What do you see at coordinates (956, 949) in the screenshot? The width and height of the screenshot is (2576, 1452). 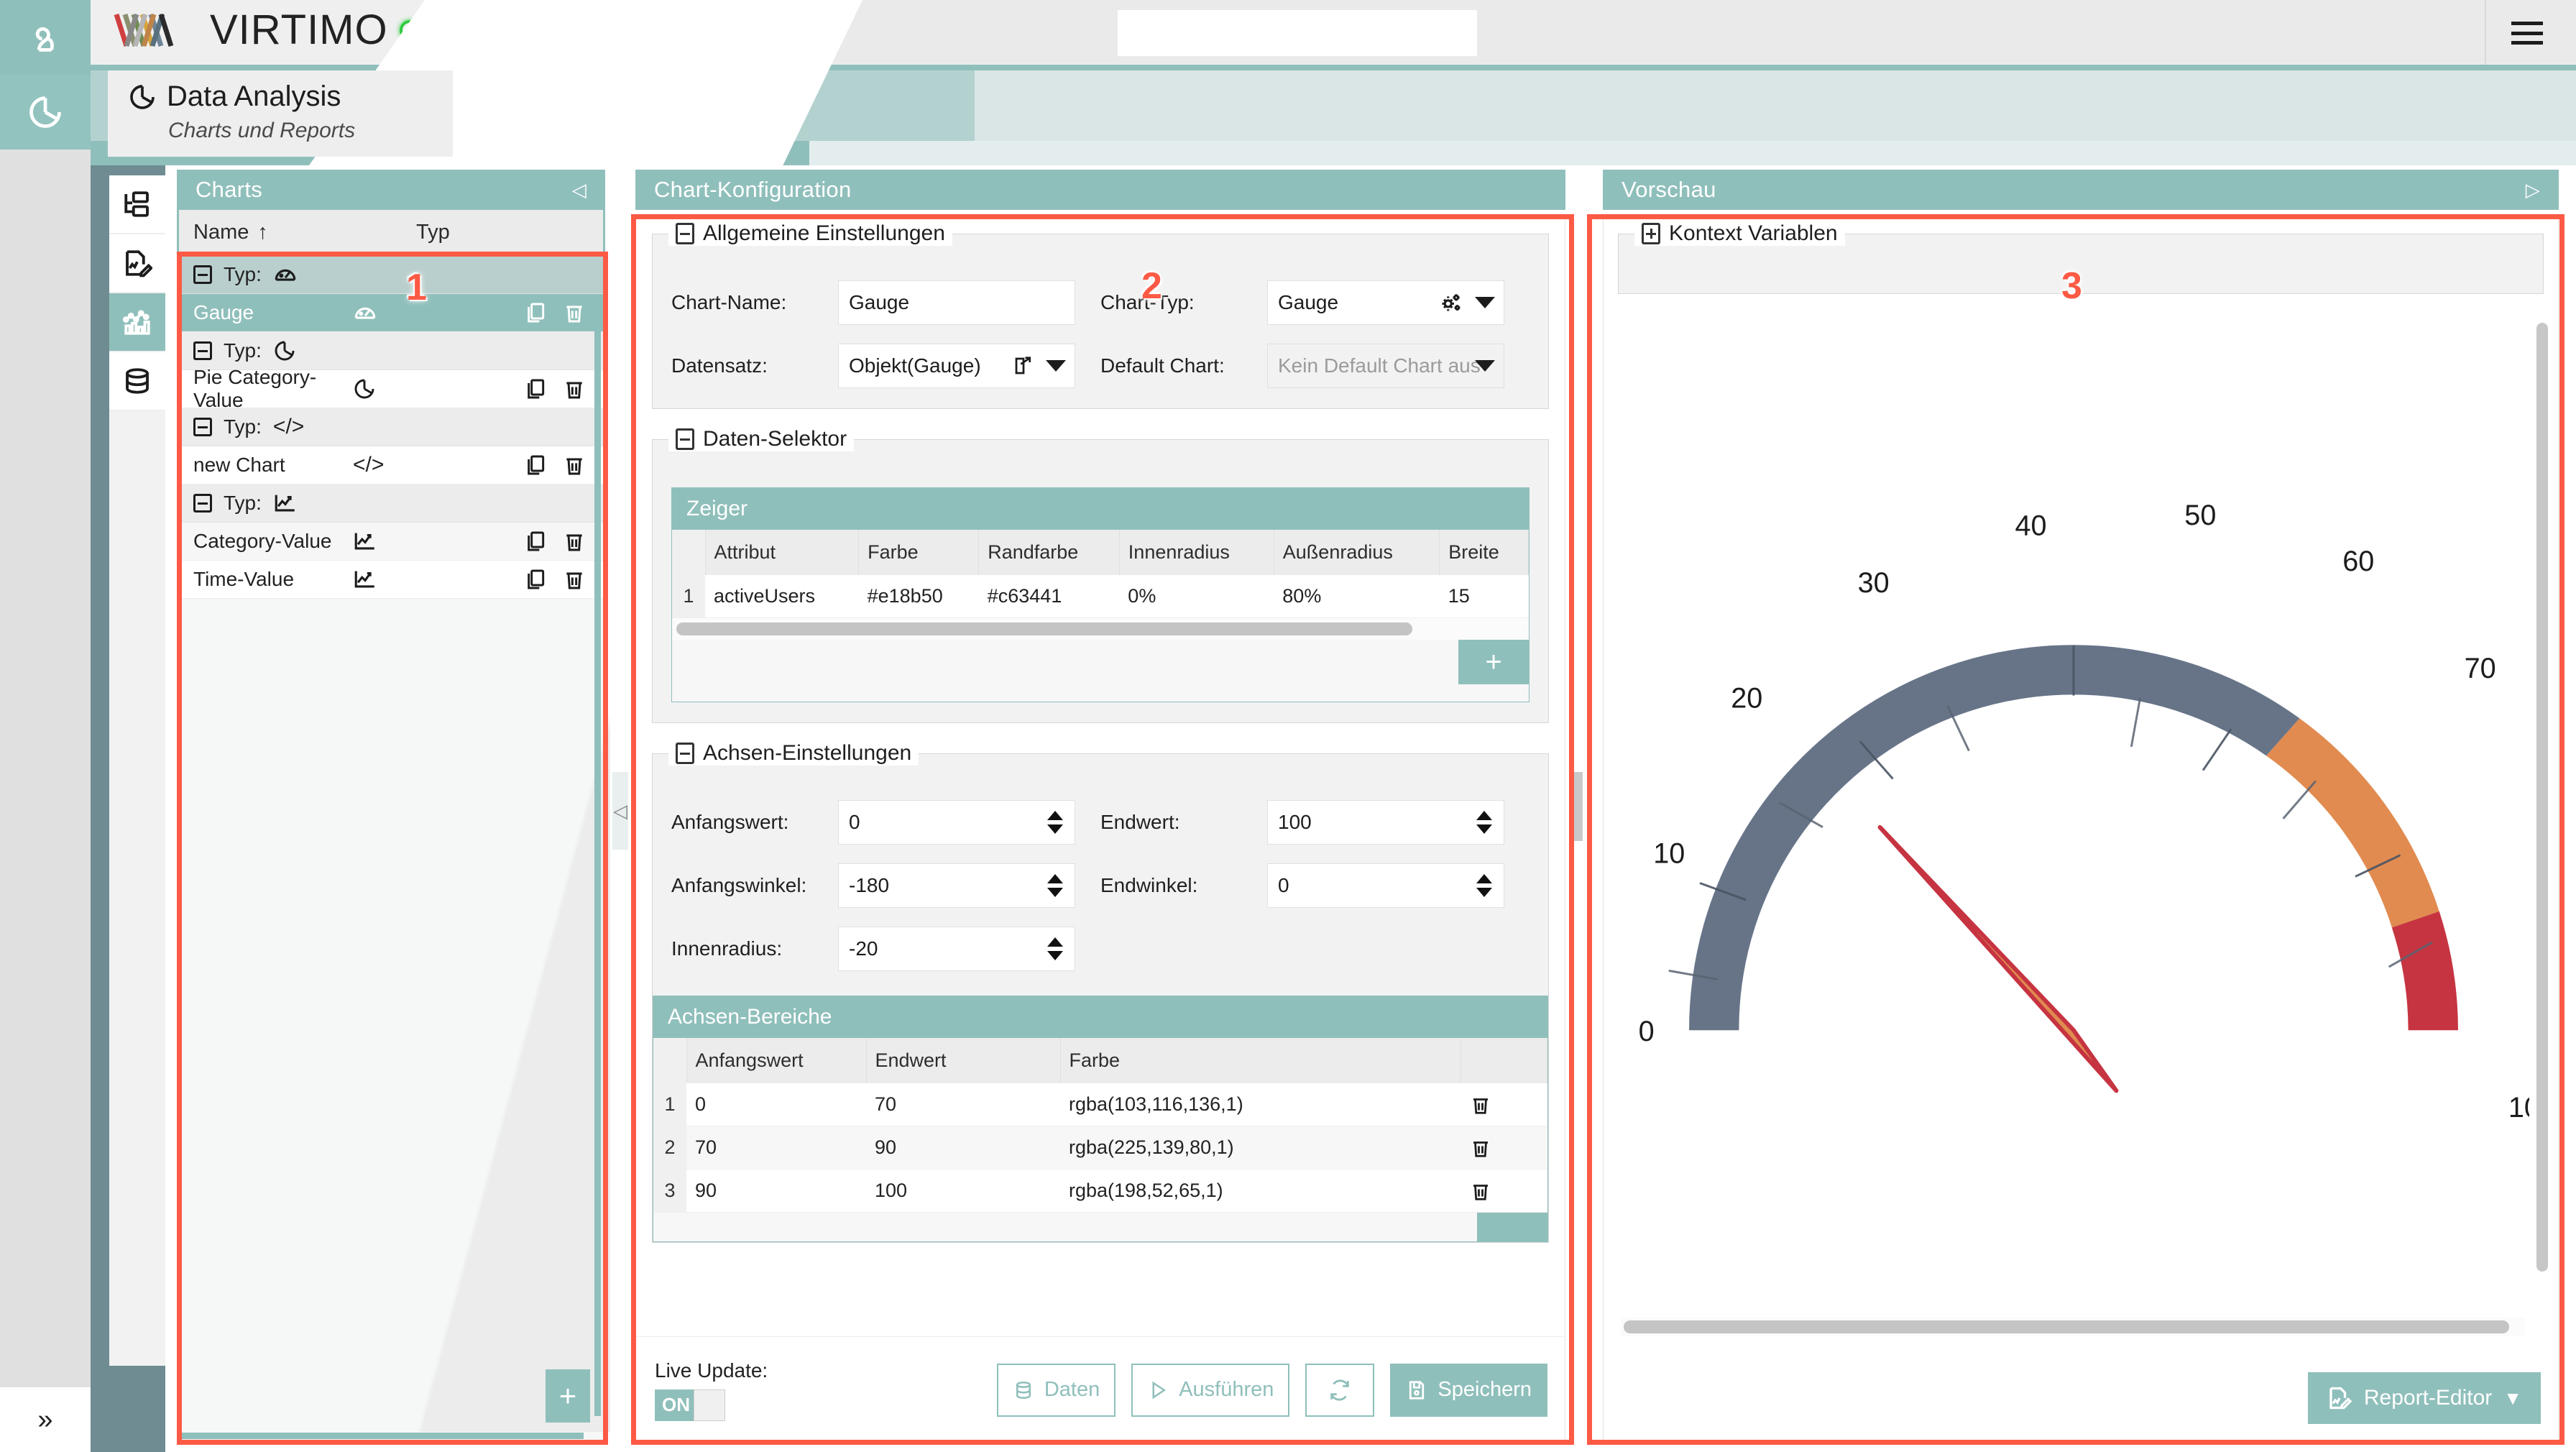 I see `innenradius-stepper: -20` at bounding box center [956, 949].